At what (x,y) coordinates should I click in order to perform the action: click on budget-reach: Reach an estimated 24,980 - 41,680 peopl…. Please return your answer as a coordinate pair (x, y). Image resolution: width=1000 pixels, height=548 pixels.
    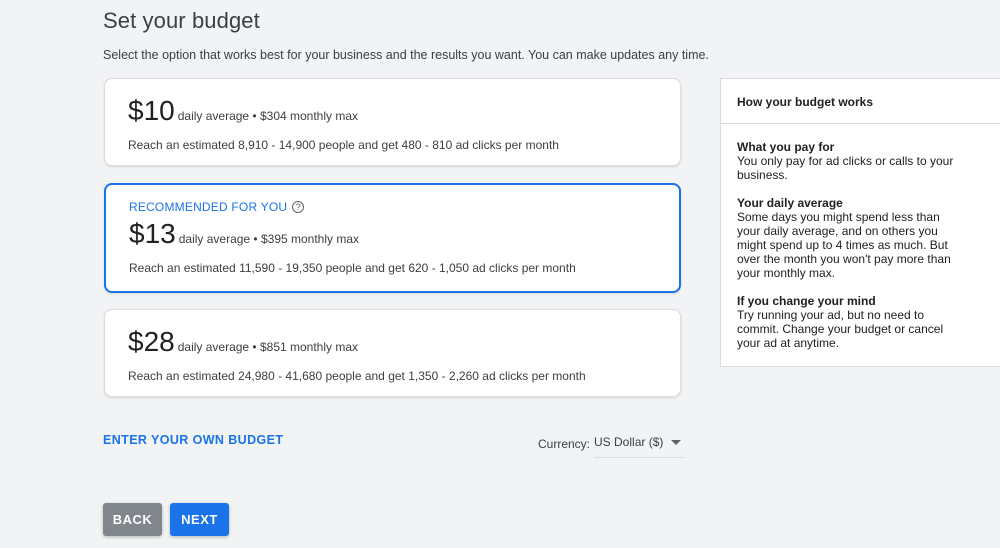
    Looking at the image, I should click on (357, 376).